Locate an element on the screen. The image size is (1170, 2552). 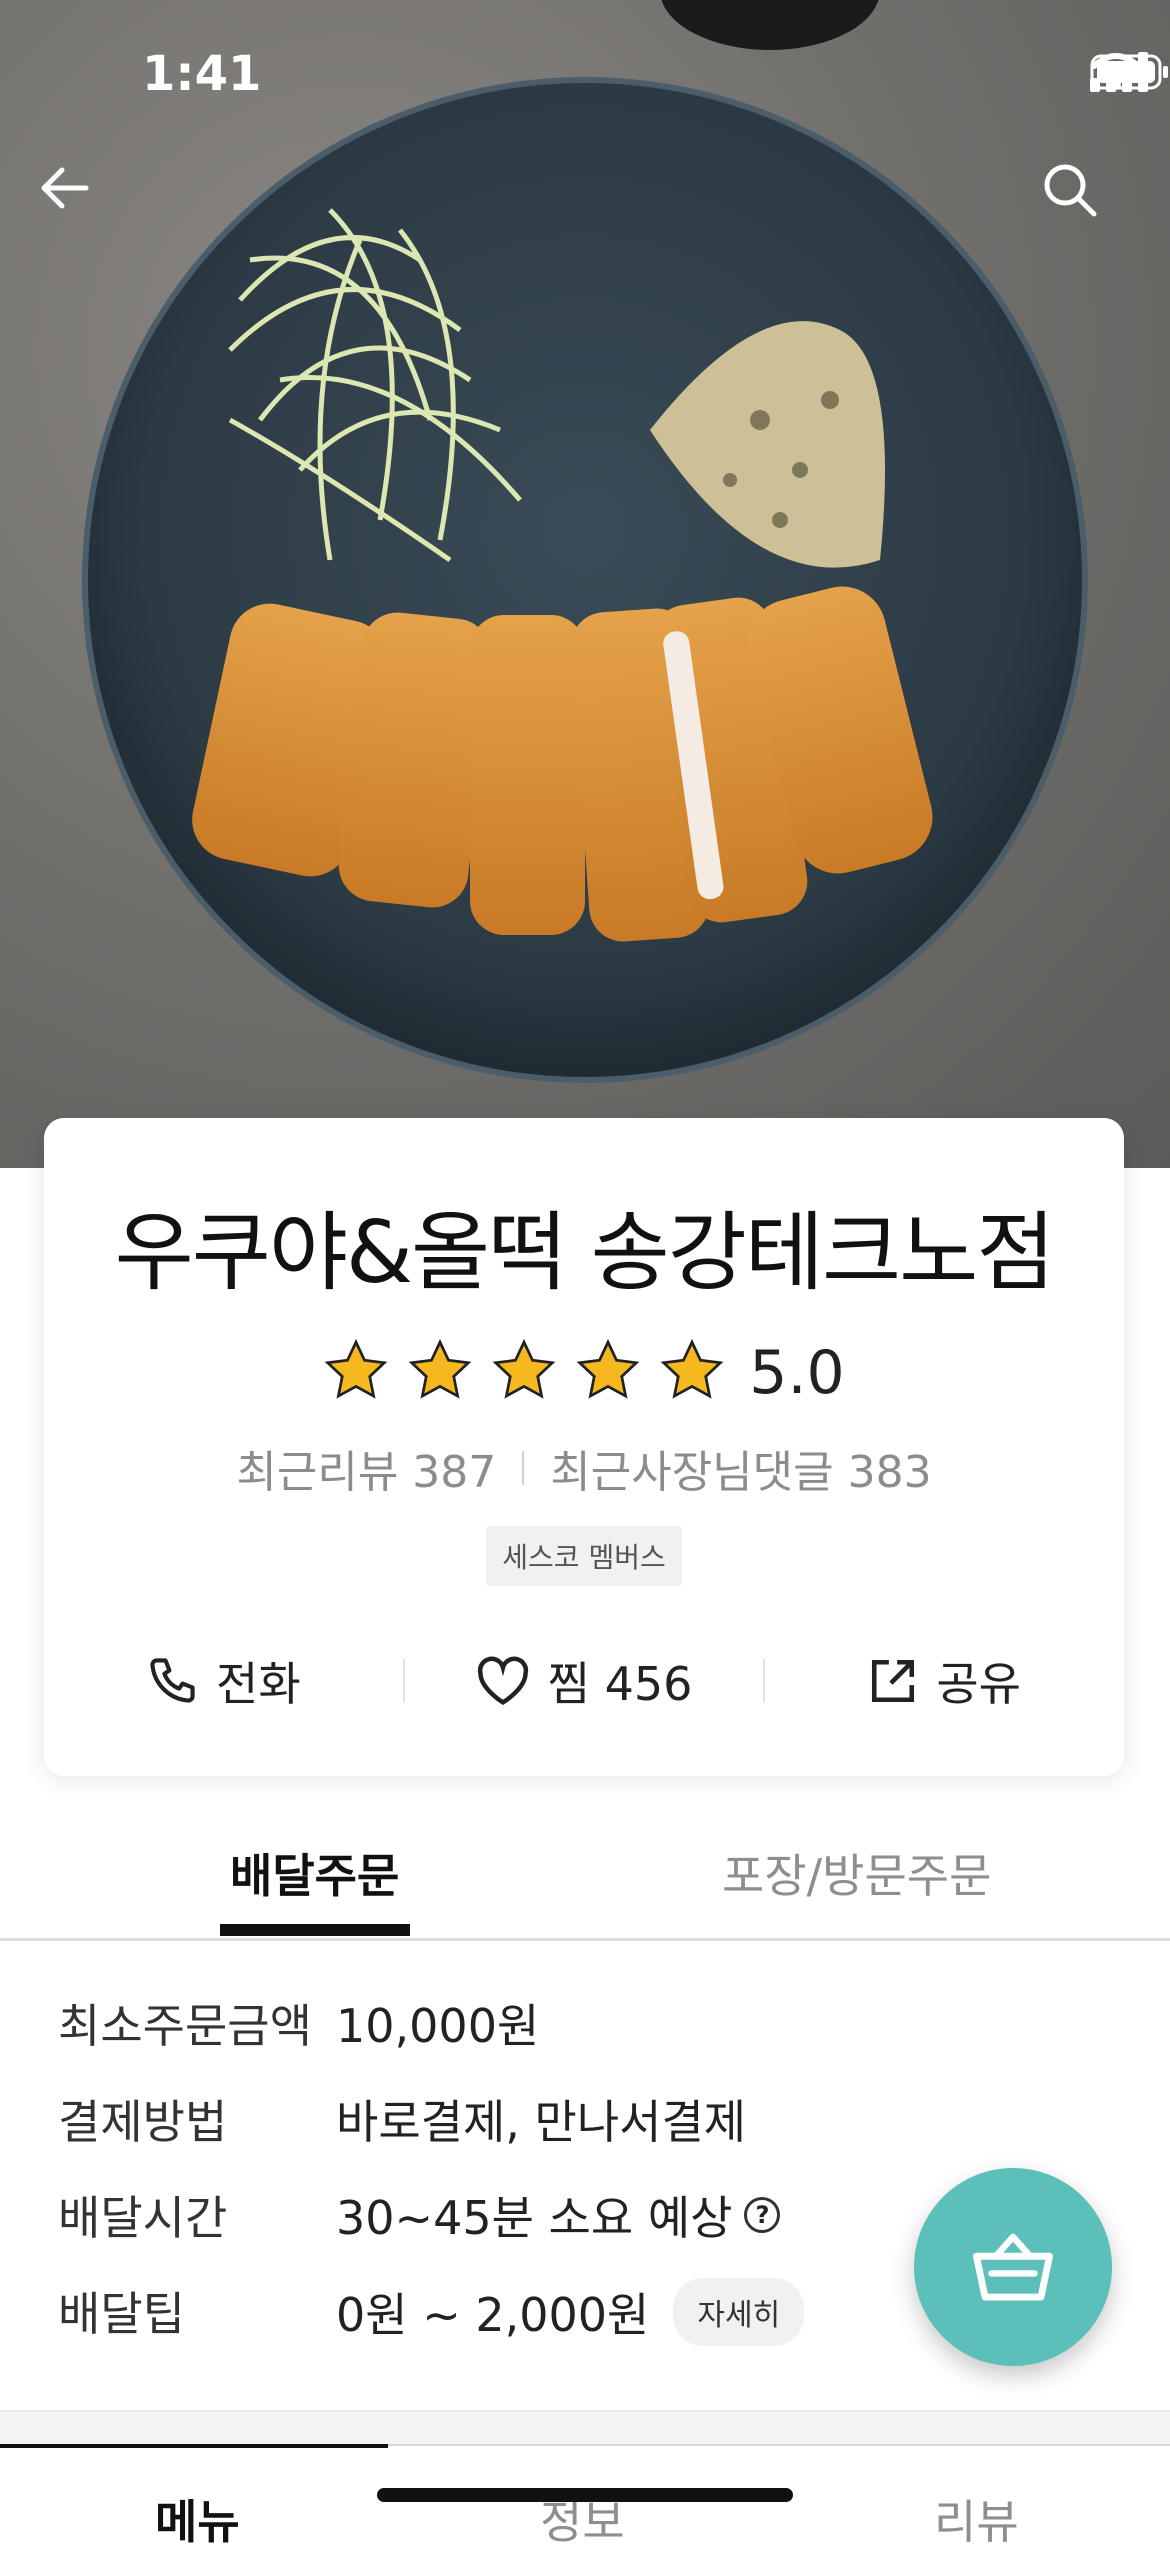
info-value: 10,000원 is located at coordinates (437, 2023).